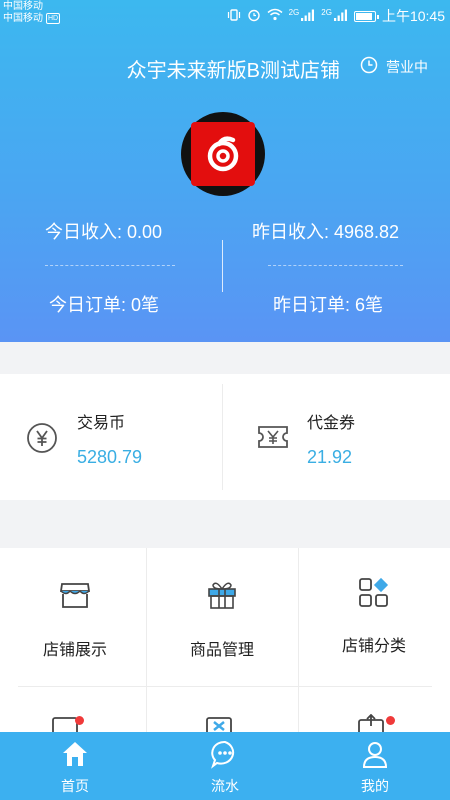  I want to click on gift-icon, so click(222, 595).